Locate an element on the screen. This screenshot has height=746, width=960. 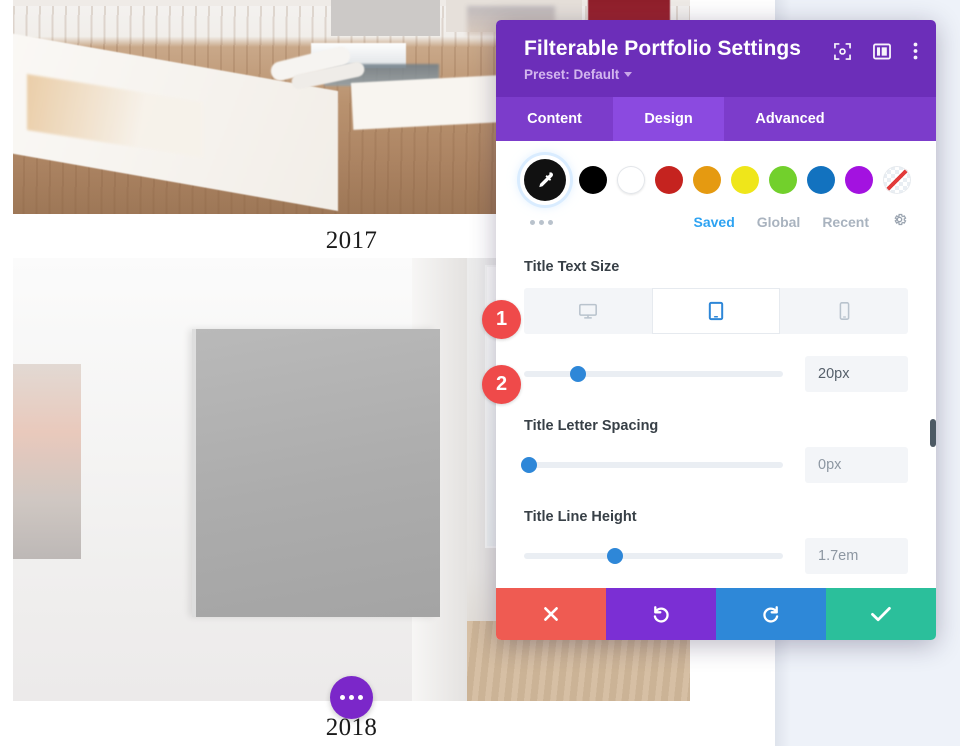
slider-title-line-height is located at coordinates (653, 556).